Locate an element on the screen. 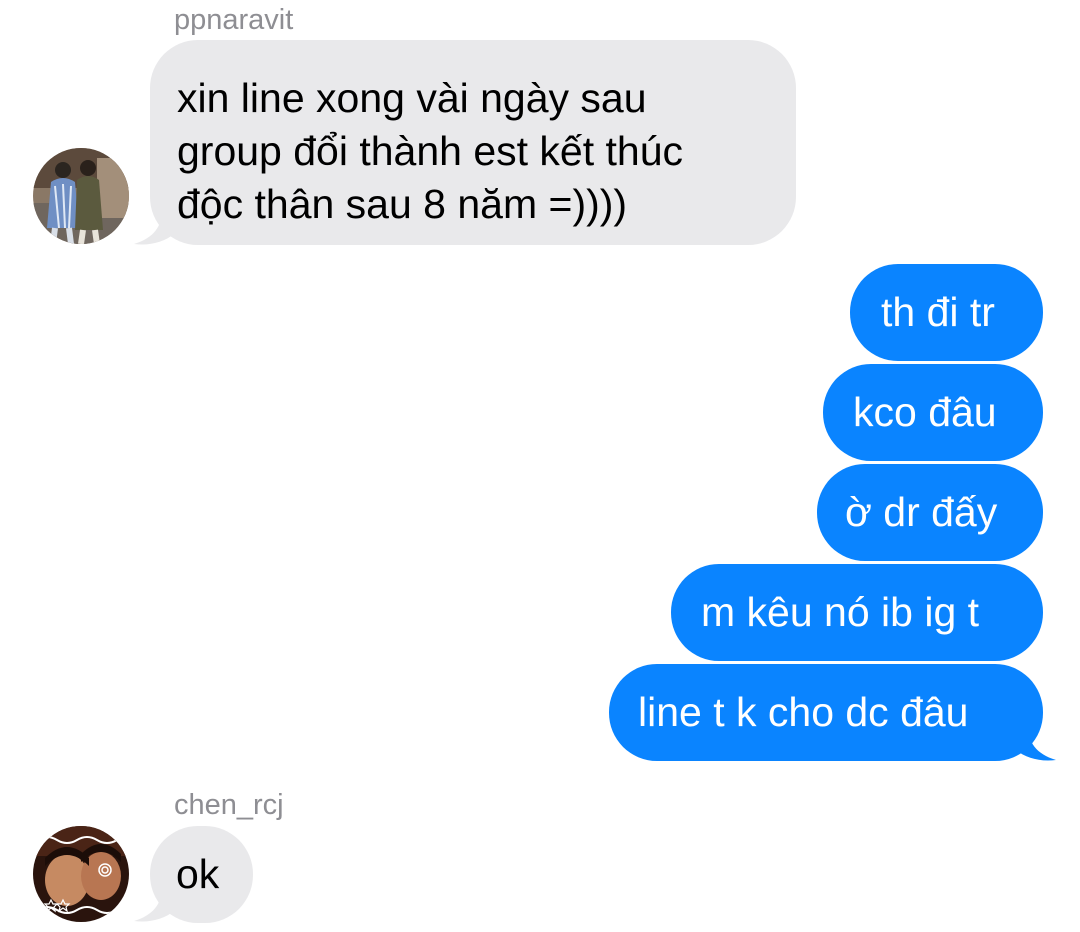 This screenshot has width=1080, height=932. avatar-chen-rcj is located at coordinates (81, 874).